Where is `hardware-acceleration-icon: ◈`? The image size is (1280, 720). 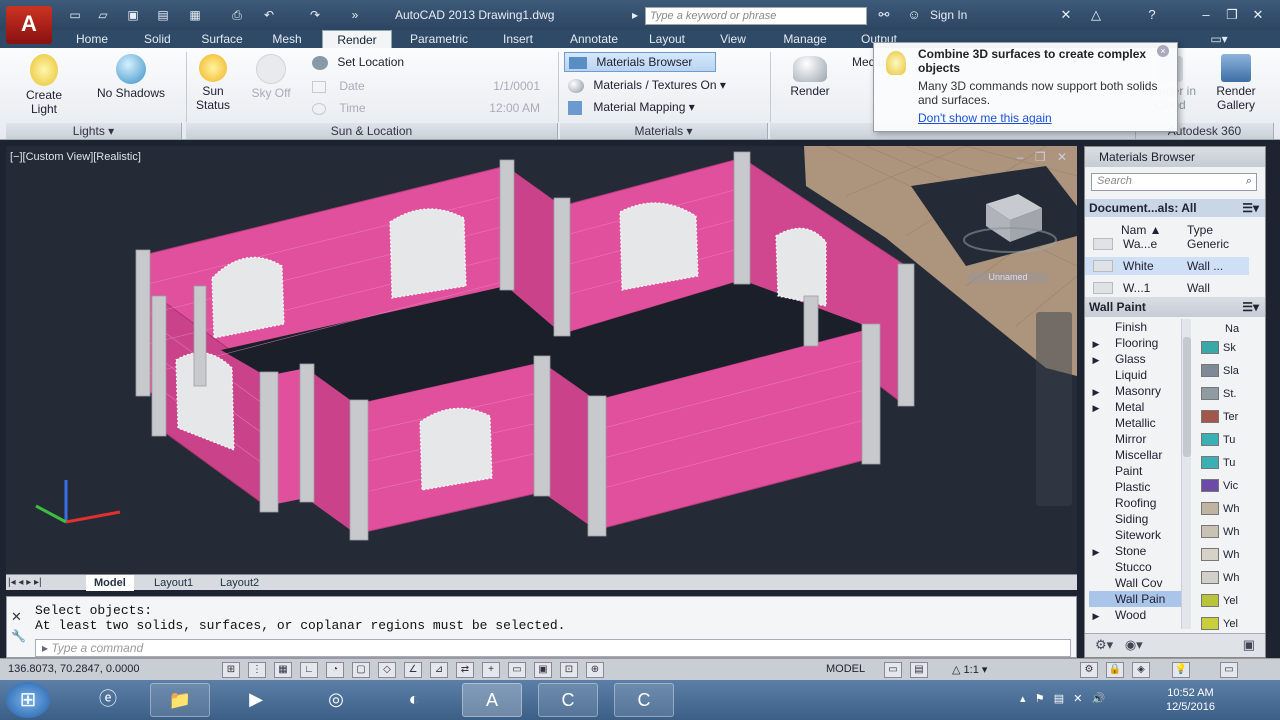
hardware-acceleration-icon: ◈ is located at coordinates (1141, 670).